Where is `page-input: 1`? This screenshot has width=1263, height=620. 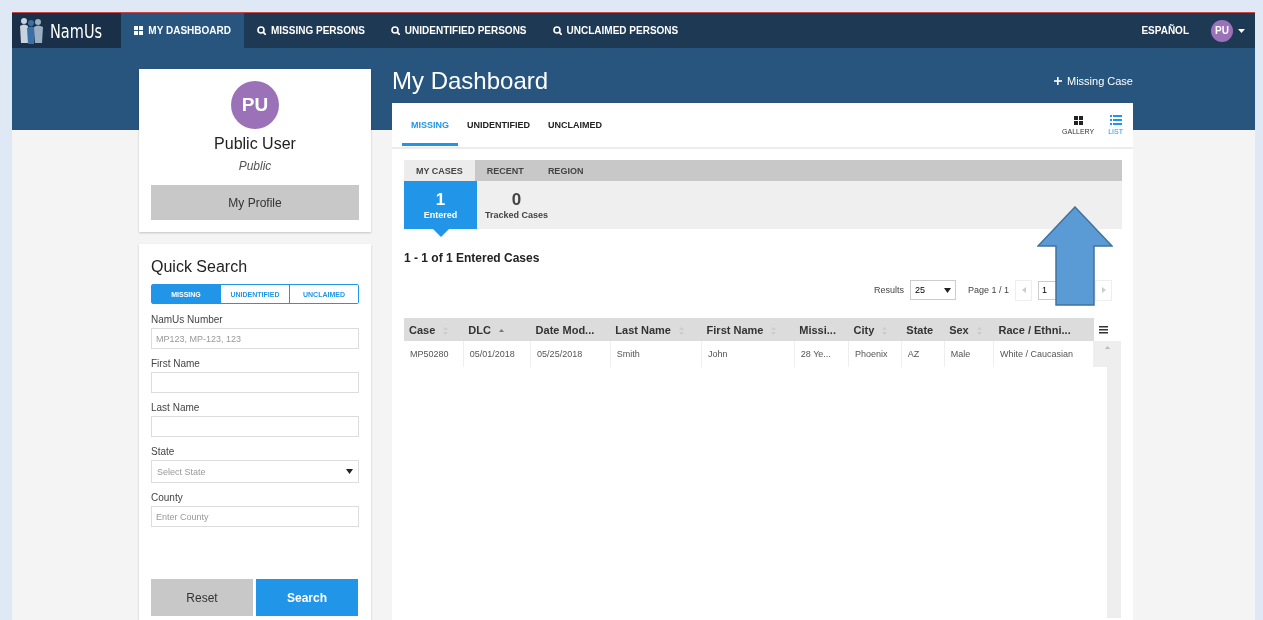 page-input: 1 is located at coordinates (1047, 290).